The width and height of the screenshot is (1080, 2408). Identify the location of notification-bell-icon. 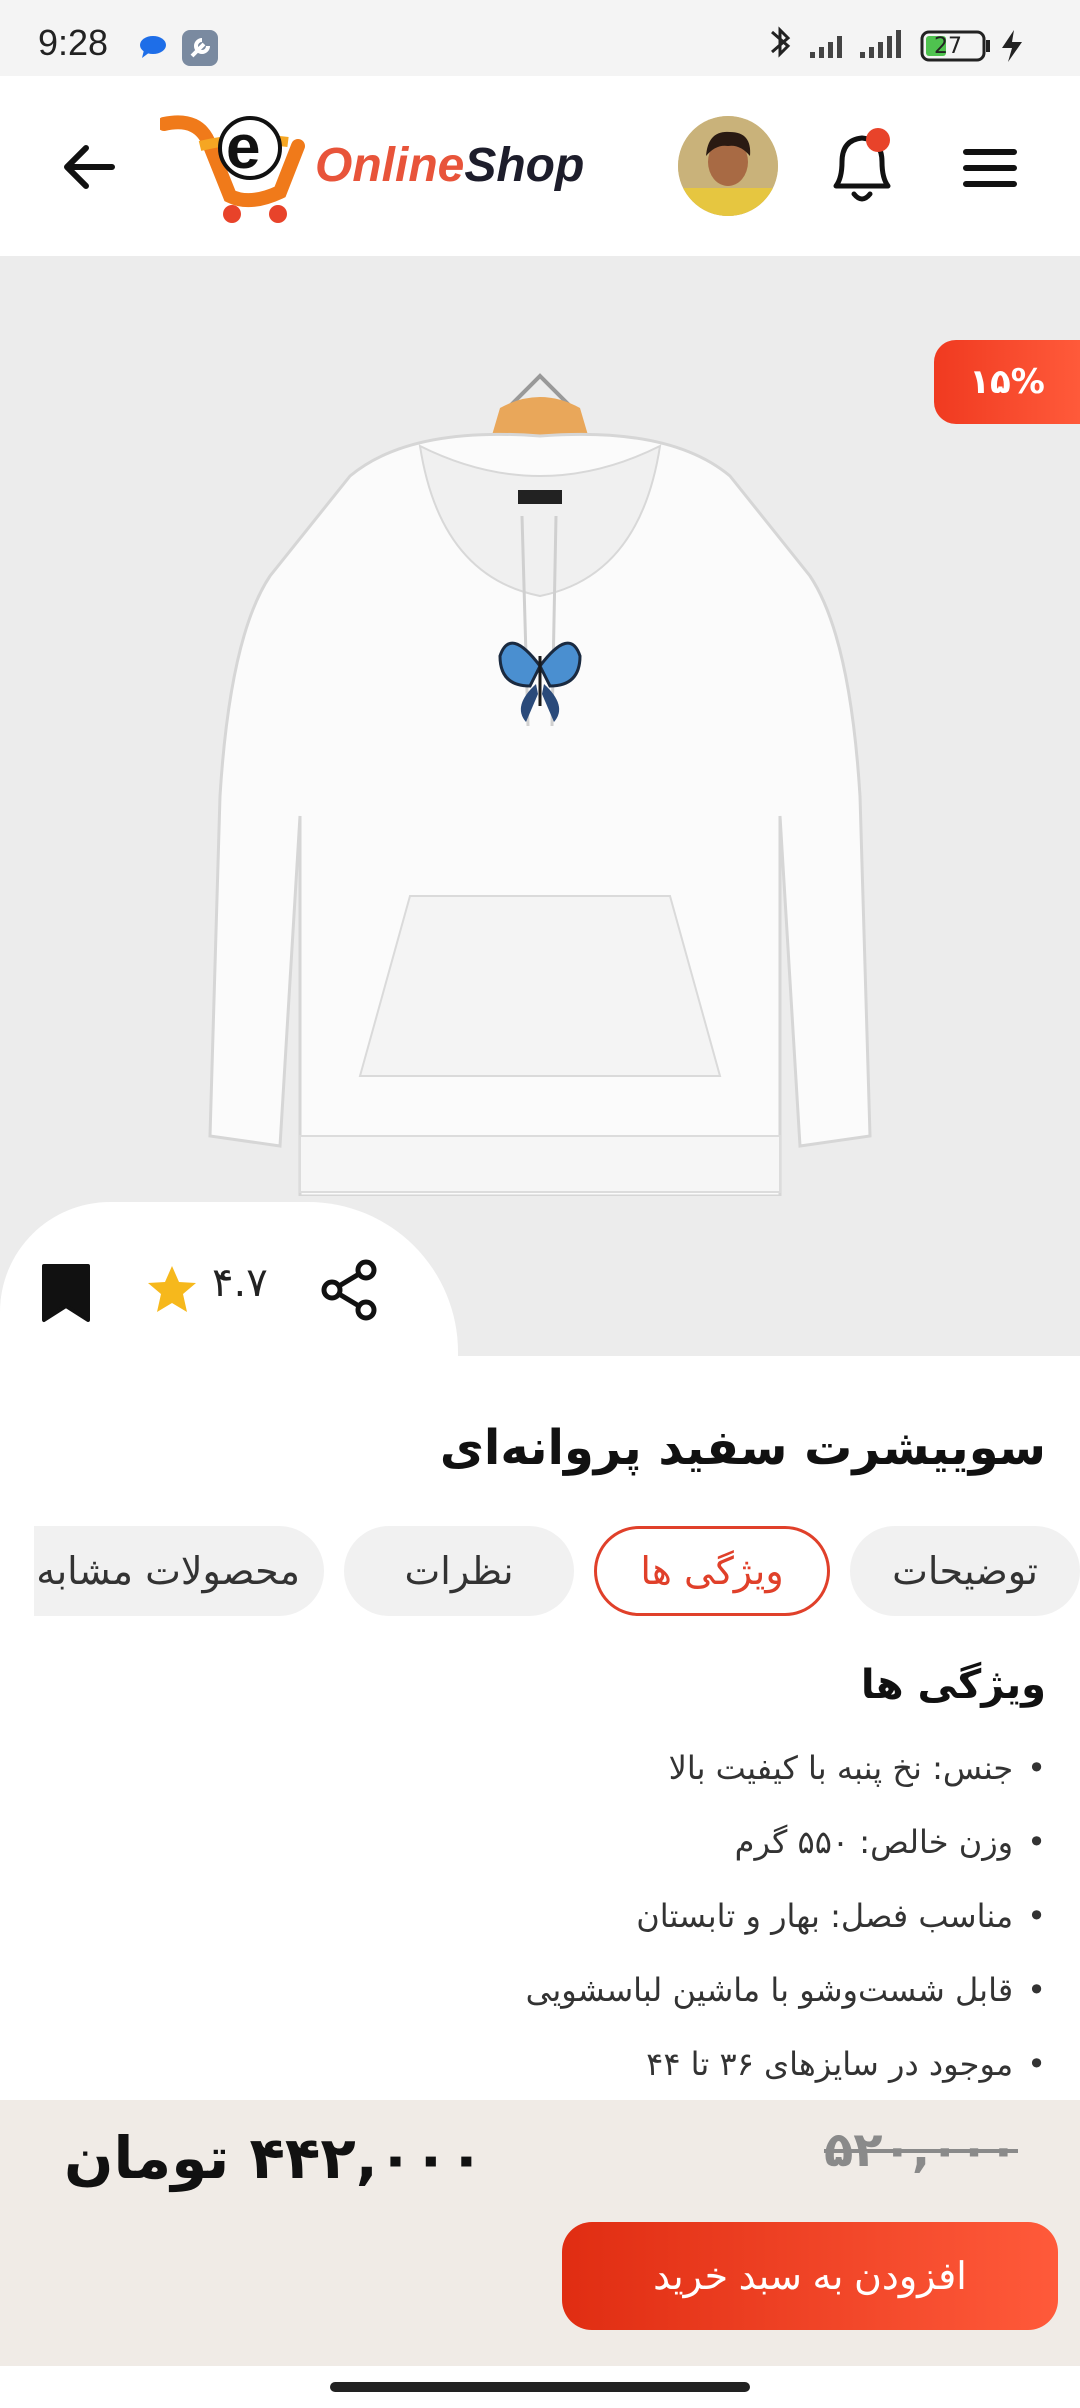
(862, 167).